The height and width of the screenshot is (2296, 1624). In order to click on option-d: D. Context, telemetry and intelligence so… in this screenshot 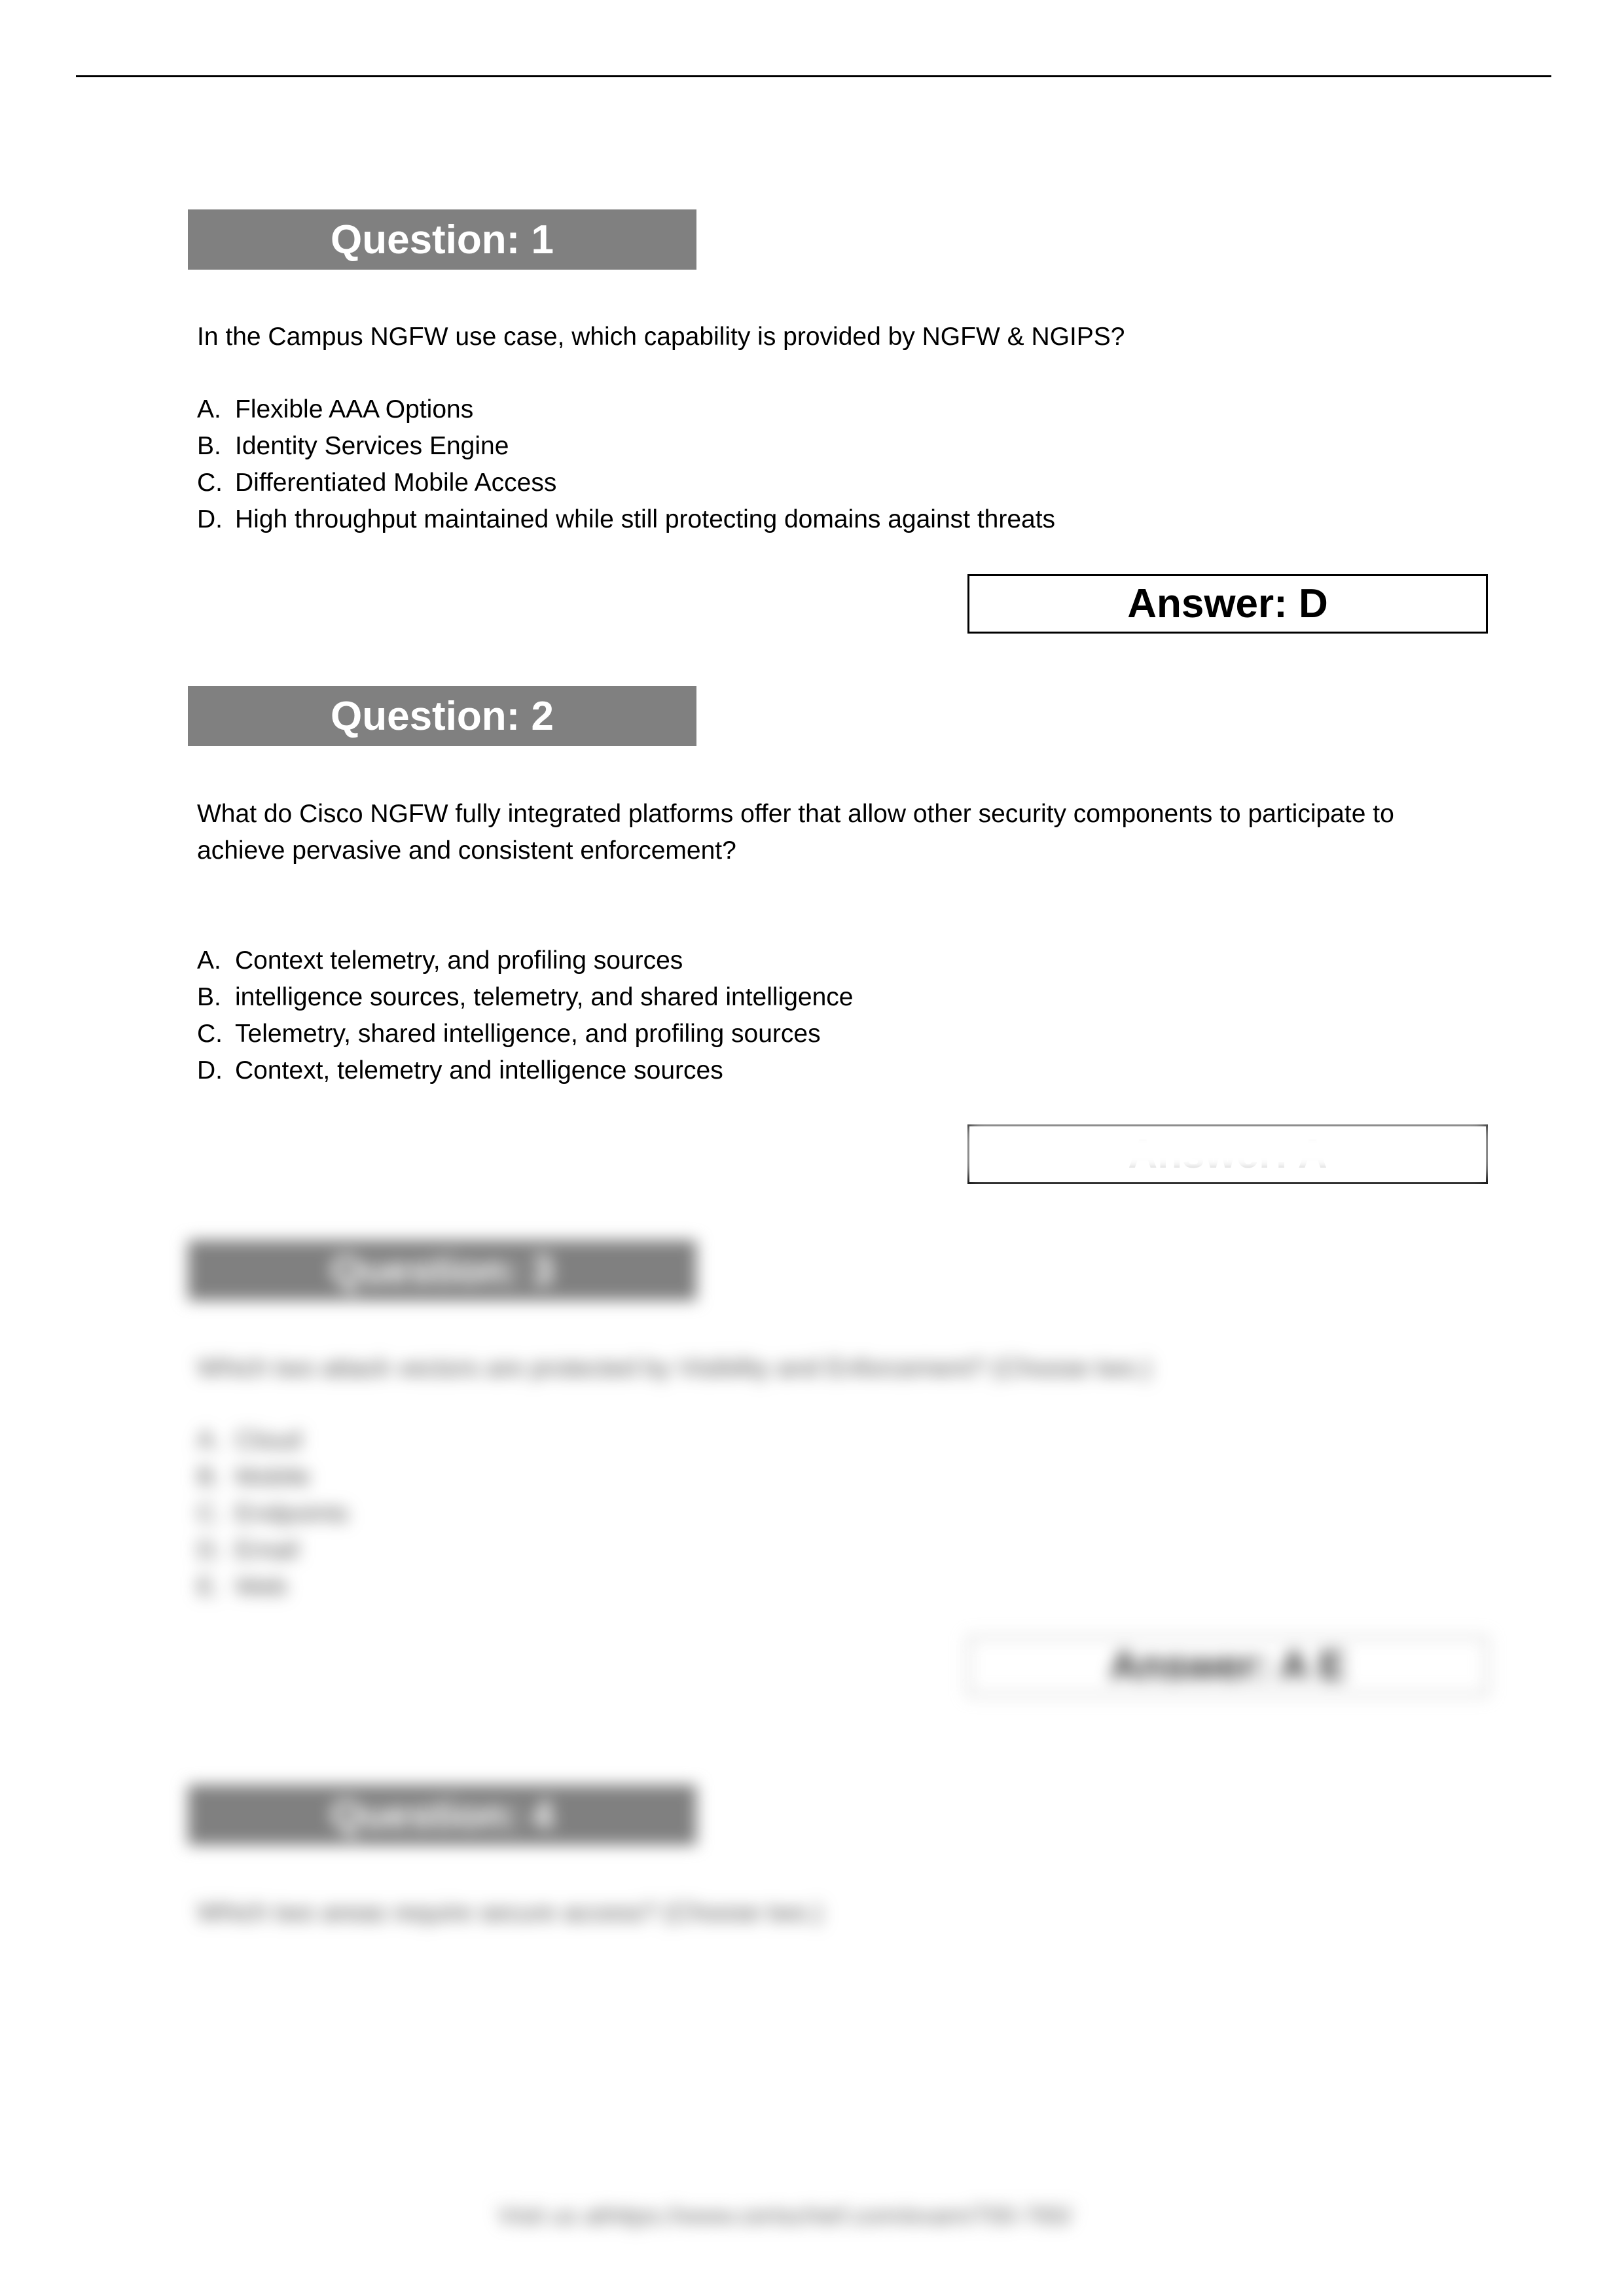, I will do `click(460, 1070)`.